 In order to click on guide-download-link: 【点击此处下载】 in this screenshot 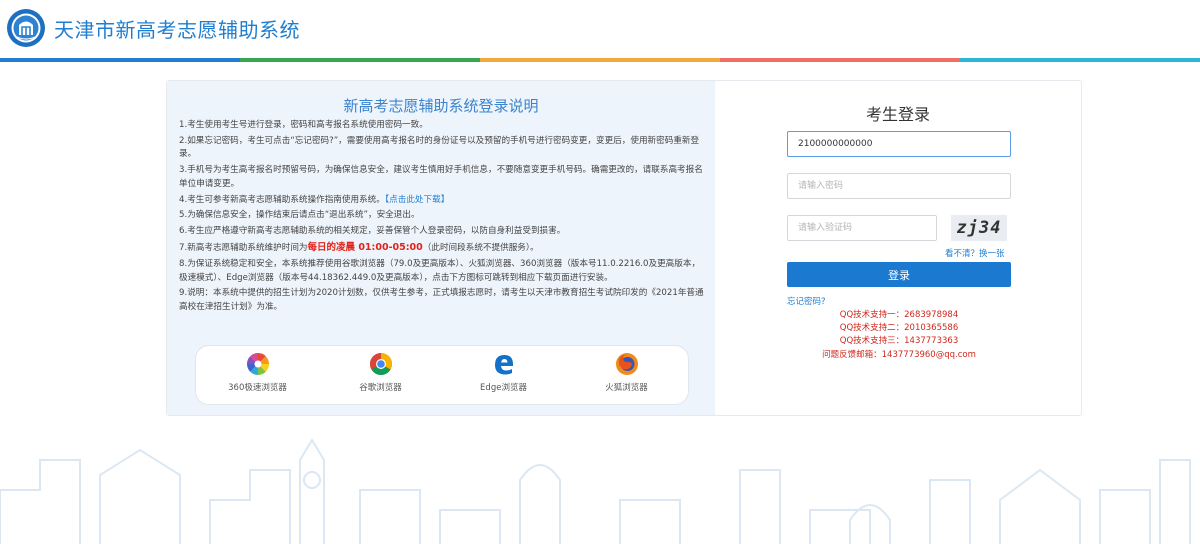, I will do `click(417, 200)`.